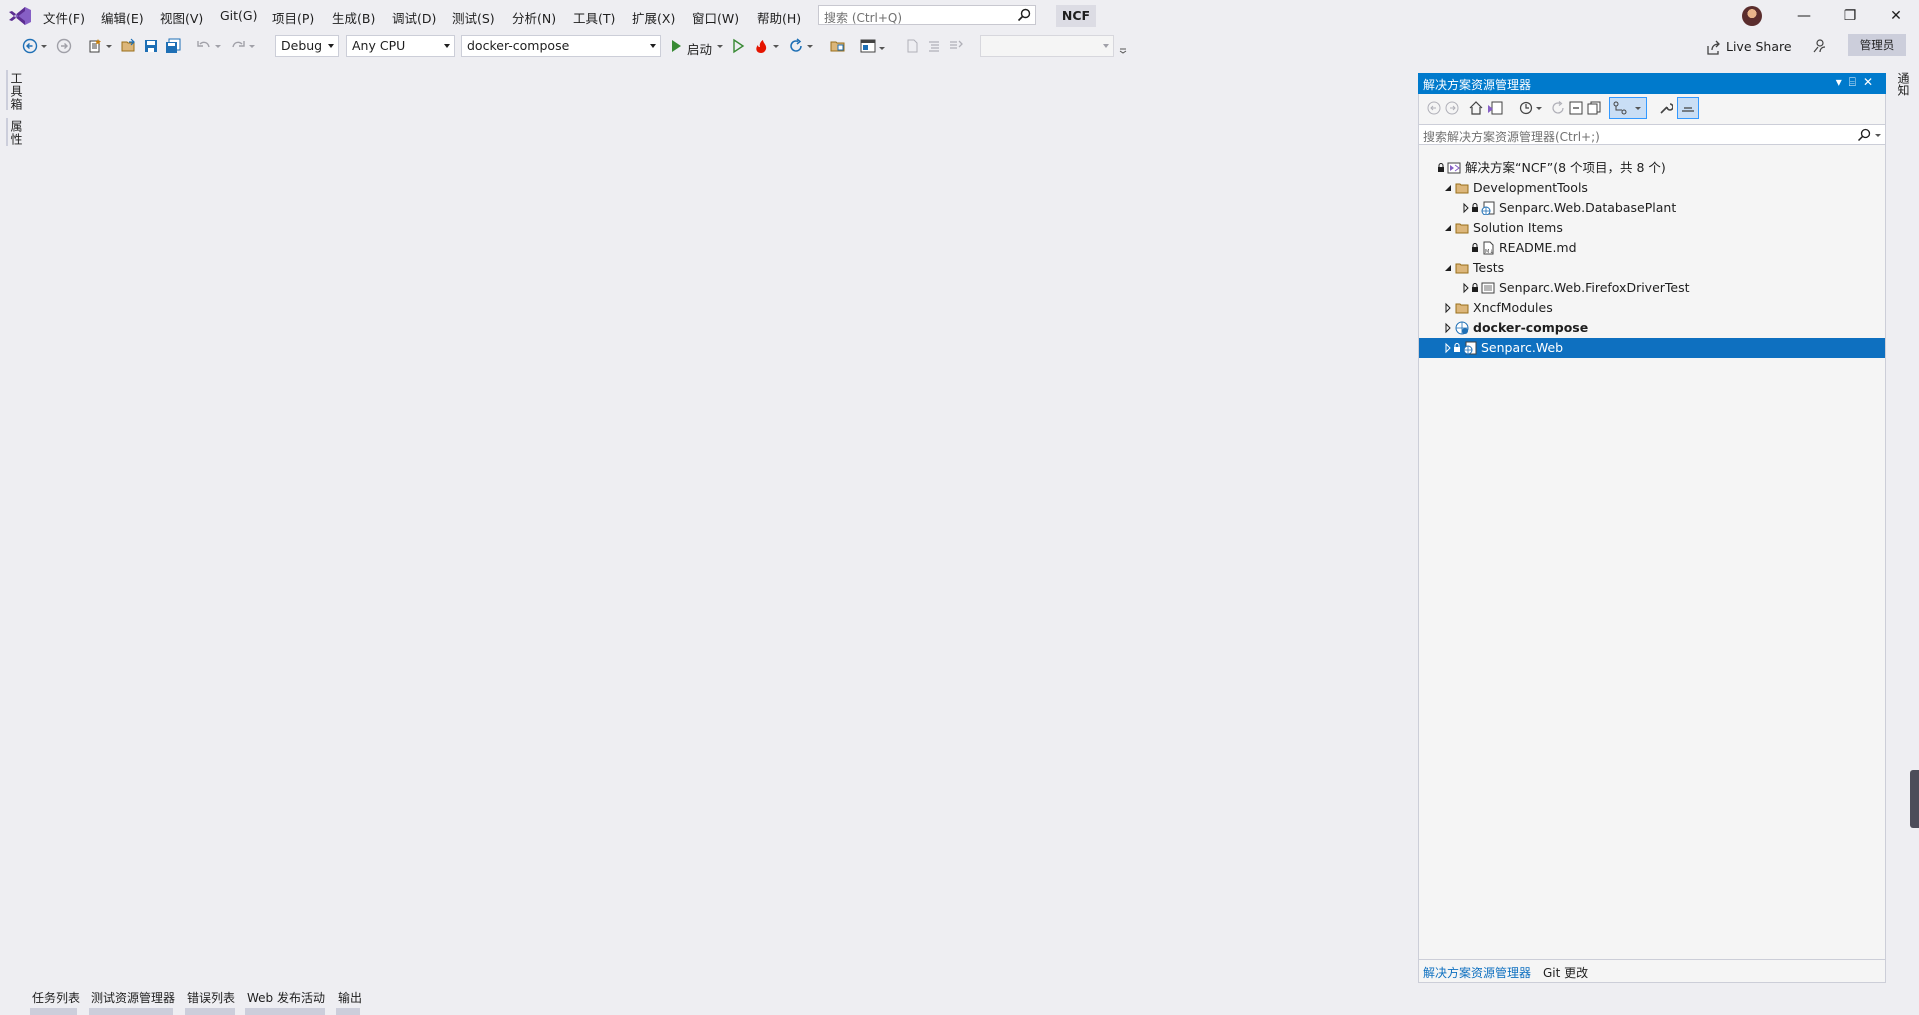  I want to click on tree-item: Senparc.Web.DatabasePlant, so click(1652, 208).